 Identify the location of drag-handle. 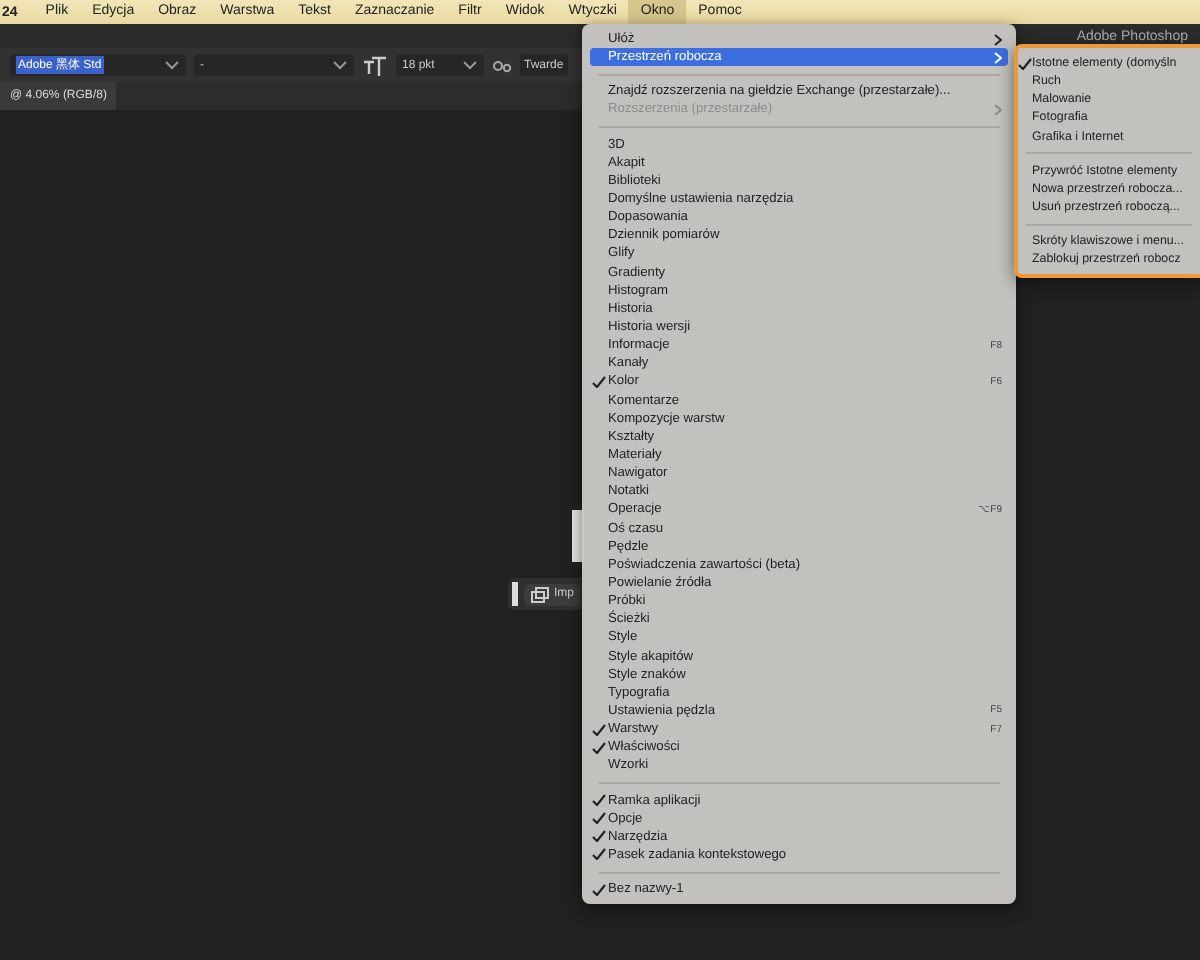
(515, 594).